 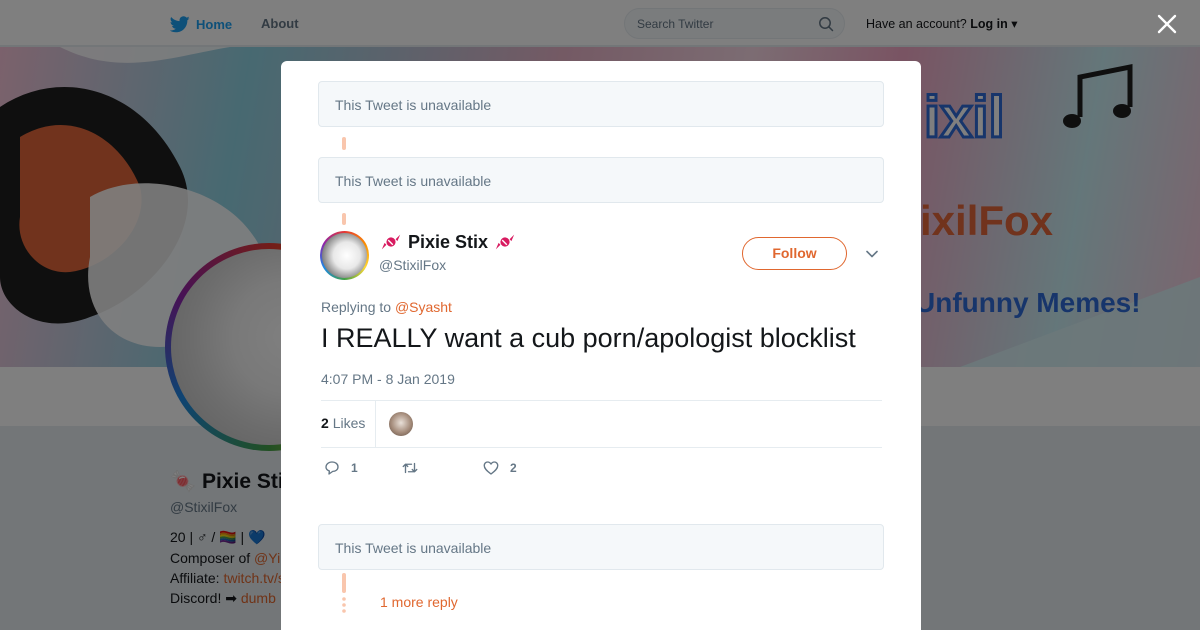 What do you see at coordinates (412, 265) in the screenshot?
I see `tweet-author-handle: @StixilFox` at bounding box center [412, 265].